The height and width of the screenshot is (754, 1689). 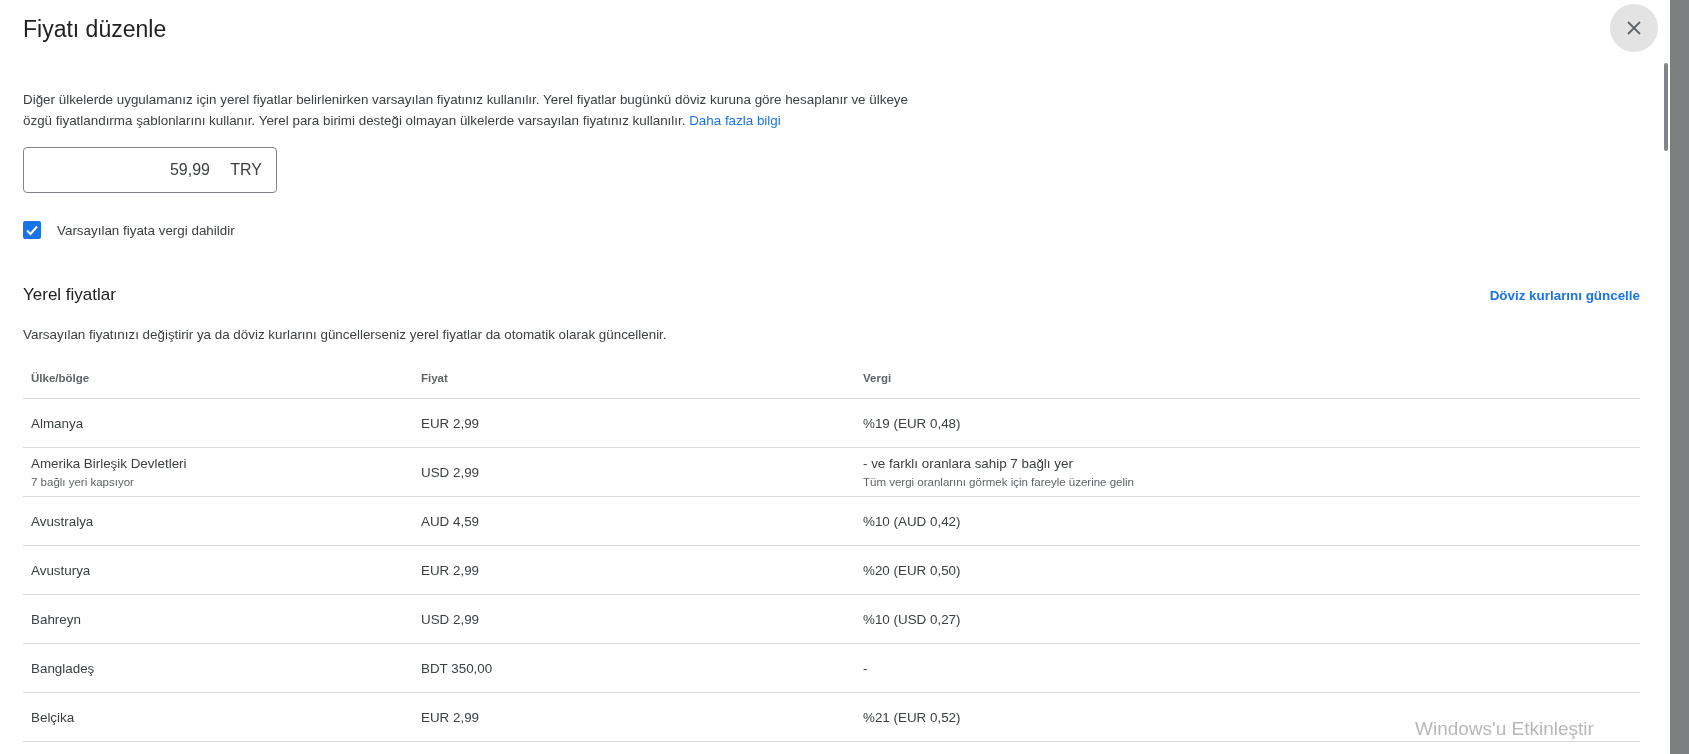 What do you see at coordinates (912, 570) in the screenshot?
I see `tax-cell-text: %20 (EUR 0,50)` at bounding box center [912, 570].